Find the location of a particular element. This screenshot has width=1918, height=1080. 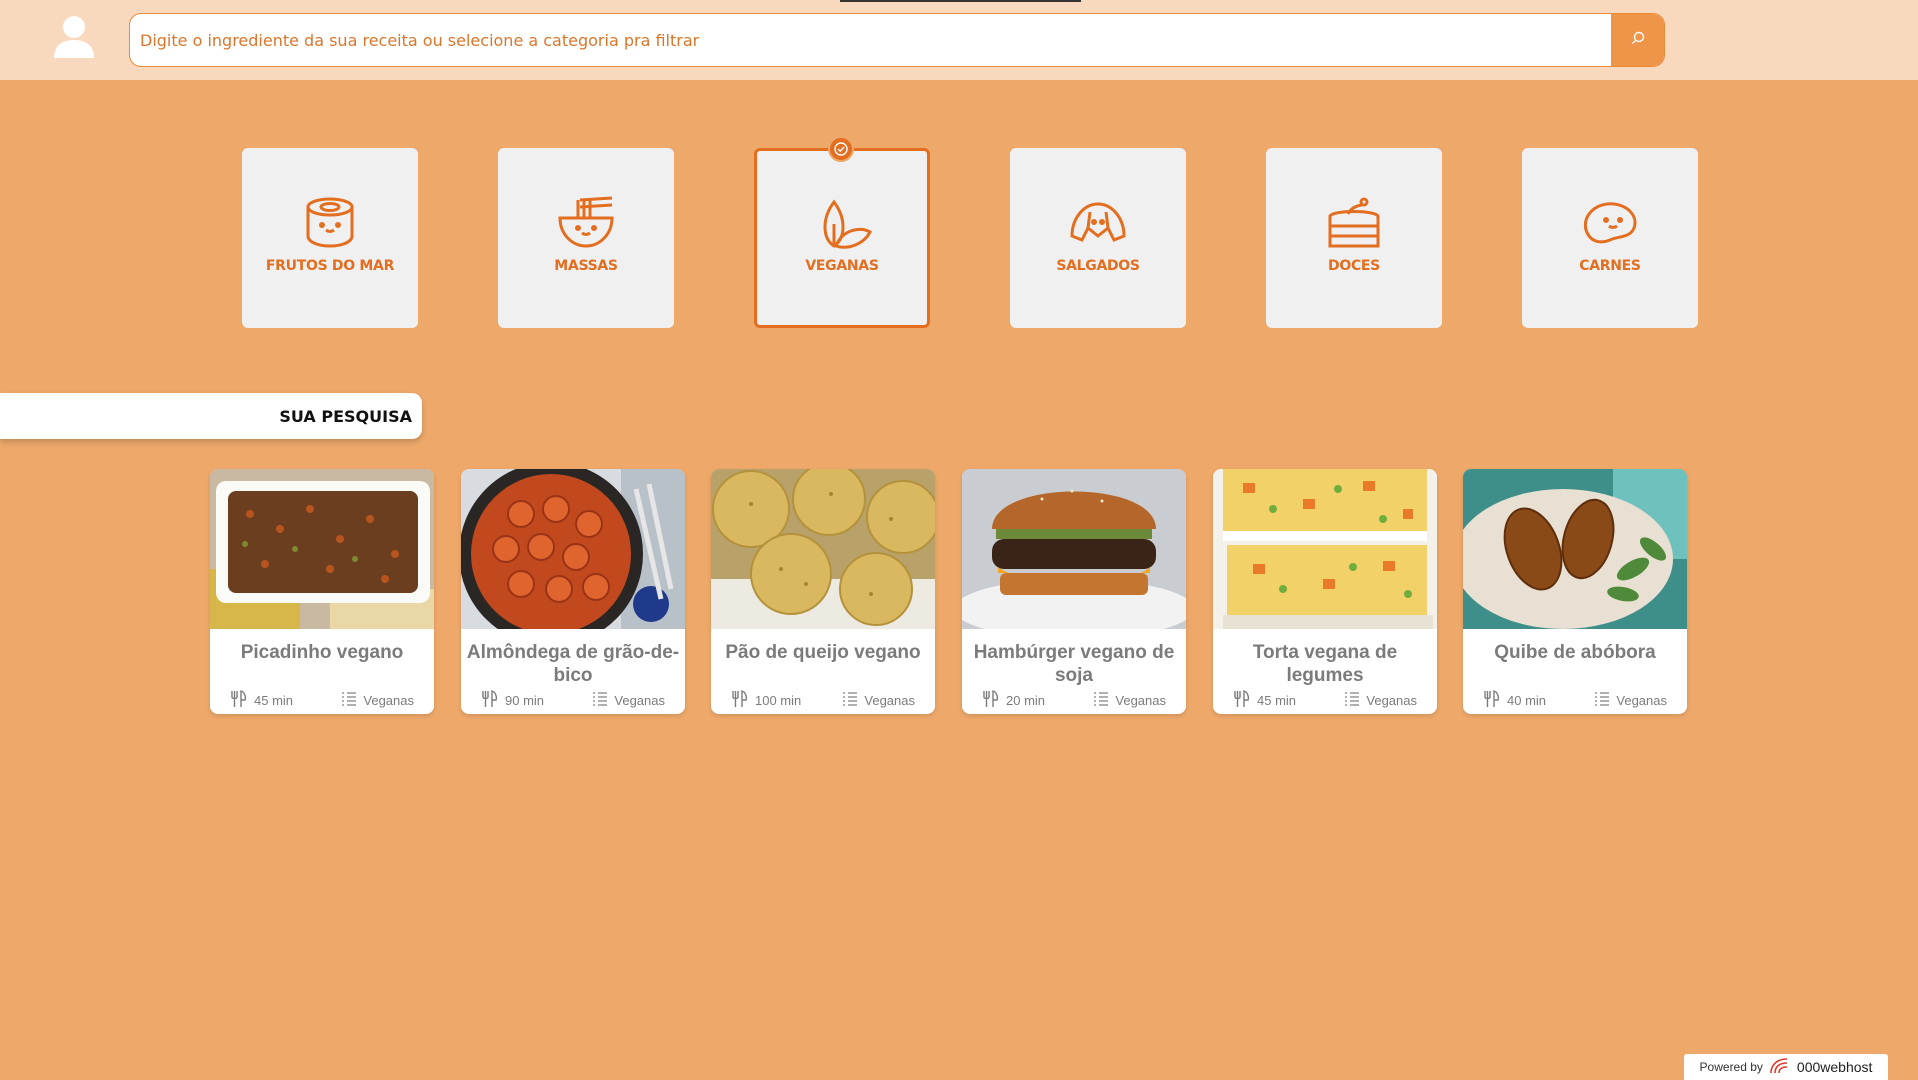

steak-icon is located at coordinates (1610, 223).